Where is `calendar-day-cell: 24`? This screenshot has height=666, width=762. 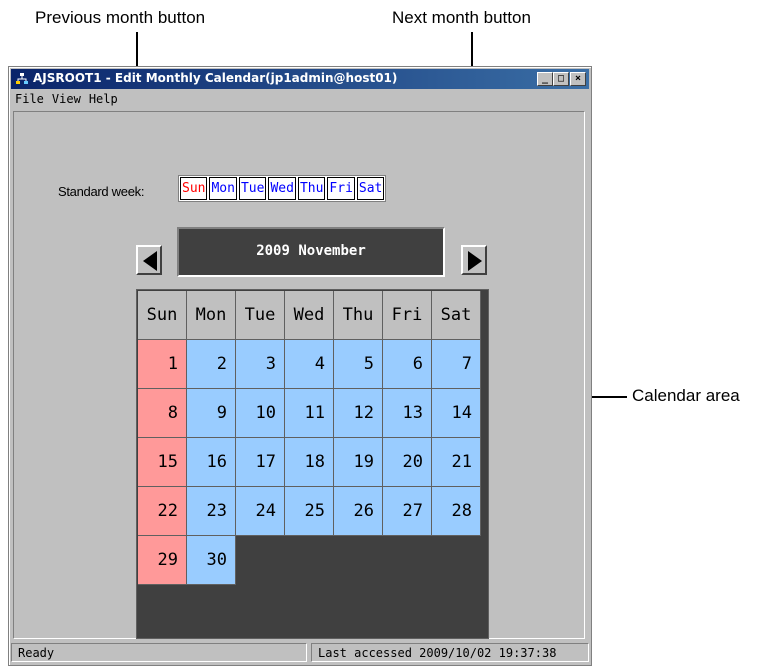 calendar-day-cell: 24 is located at coordinates (260, 511).